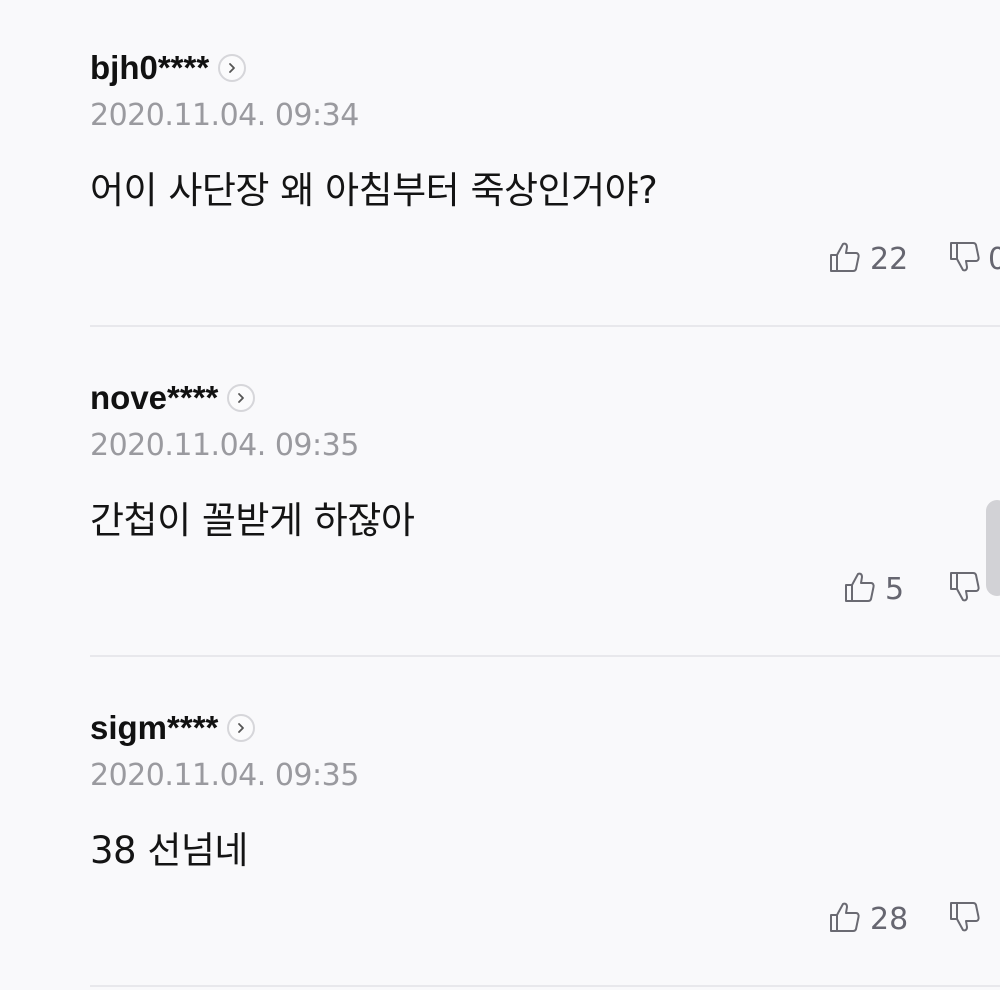  What do you see at coordinates (149, 68) in the screenshot?
I see `username: bjh0****` at bounding box center [149, 68].